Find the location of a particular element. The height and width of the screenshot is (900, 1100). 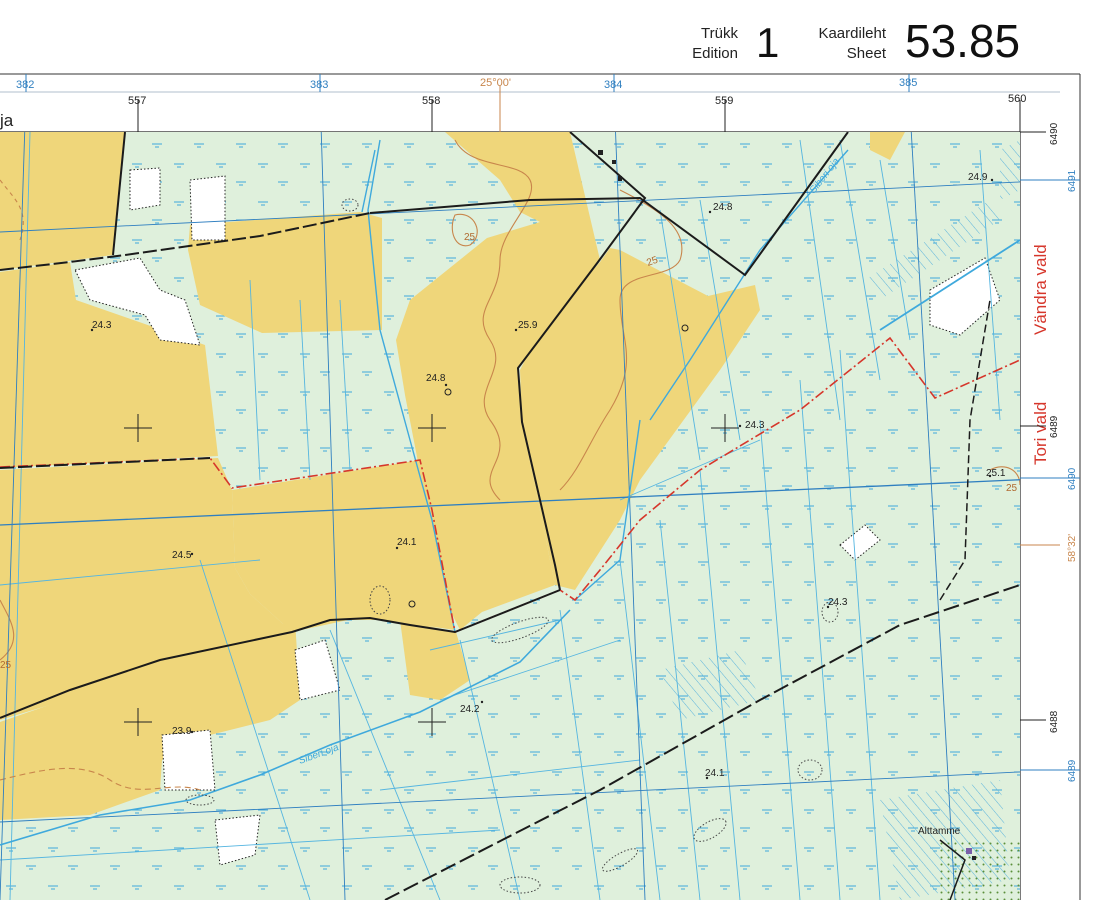

field-nw is located at coordinates (62, 201).